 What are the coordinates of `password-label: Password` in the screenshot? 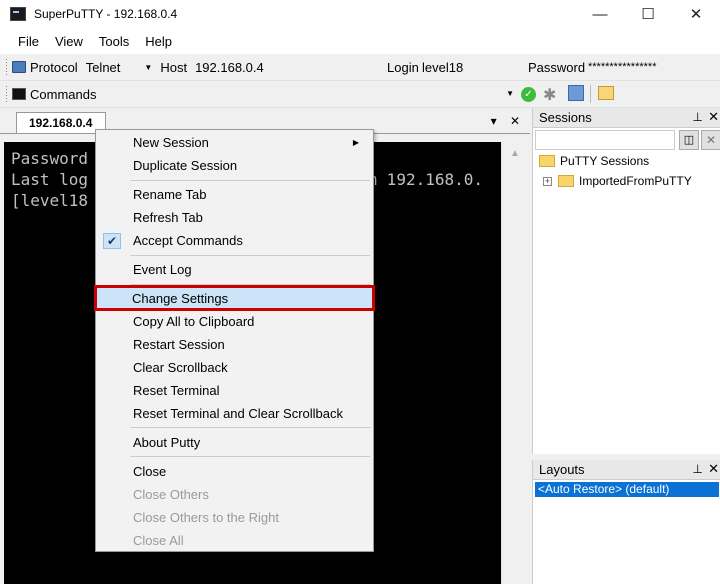 It's located at (557, 67).